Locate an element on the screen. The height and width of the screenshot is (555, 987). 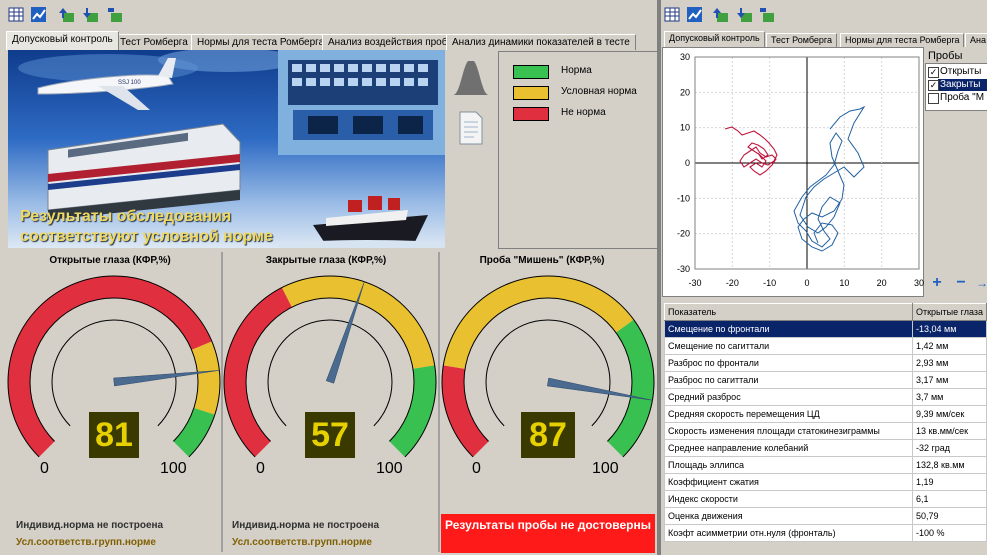
tab-analysis-right: Ана is located at coordinates (976, 40).